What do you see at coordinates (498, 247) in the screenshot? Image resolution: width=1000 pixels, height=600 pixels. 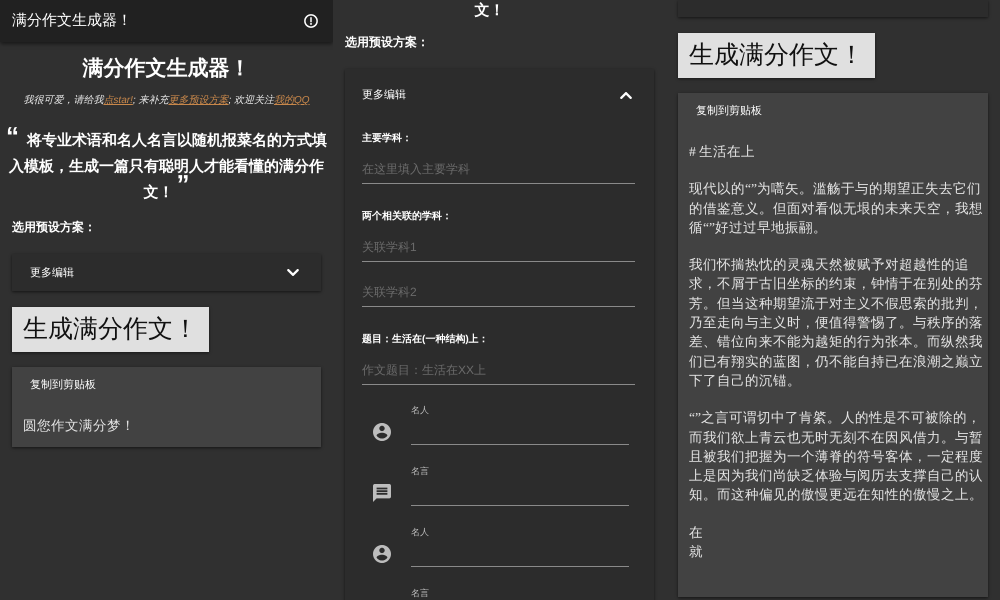 I see `text-input-field: 关联学科1` at bounding box center [498, 247].